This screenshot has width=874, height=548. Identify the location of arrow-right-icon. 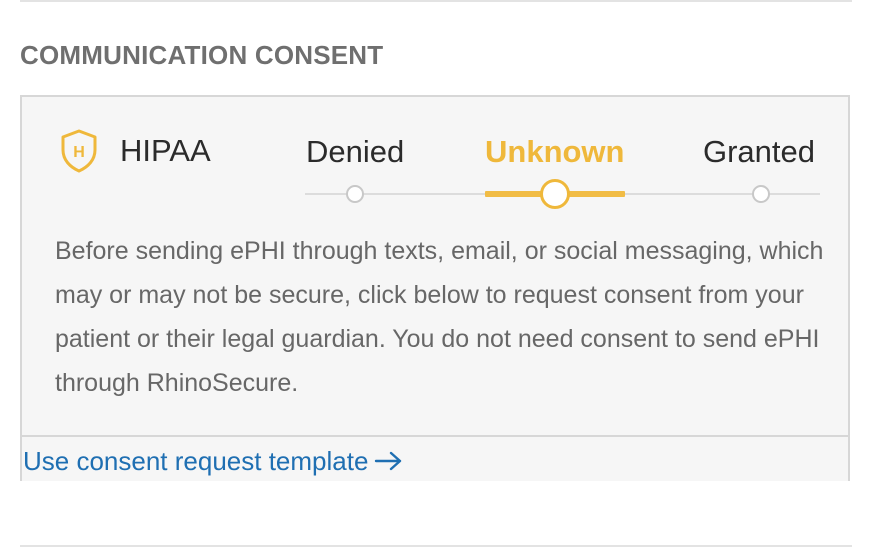
(386, 461).